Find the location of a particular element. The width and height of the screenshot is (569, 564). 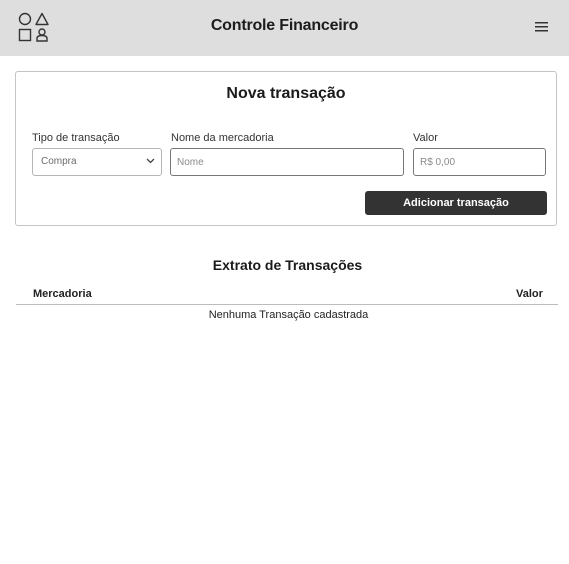

merchandise-name-label: Nome da mercadoria is located at coordinates (222, 138).